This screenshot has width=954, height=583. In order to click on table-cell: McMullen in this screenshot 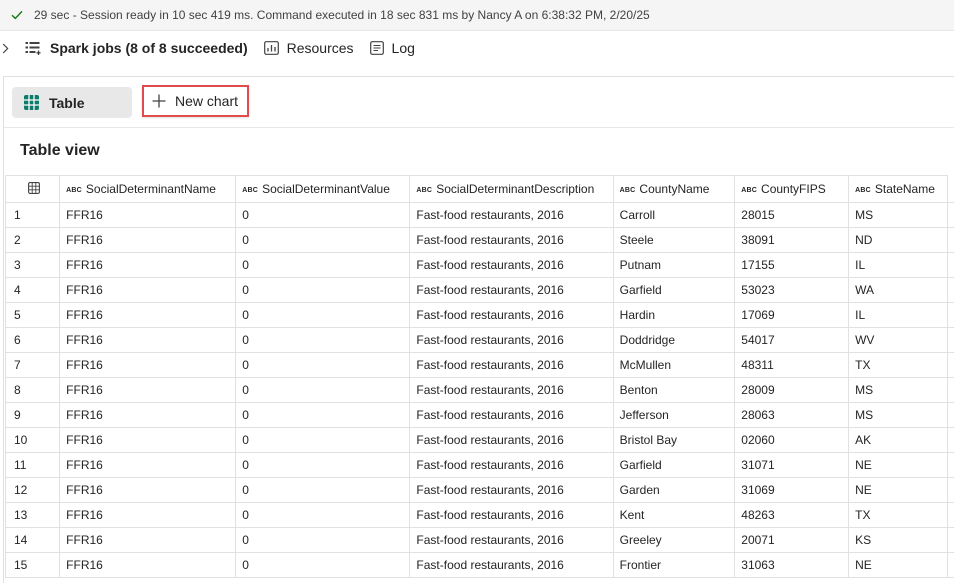, I will do `click(674, 365)`.